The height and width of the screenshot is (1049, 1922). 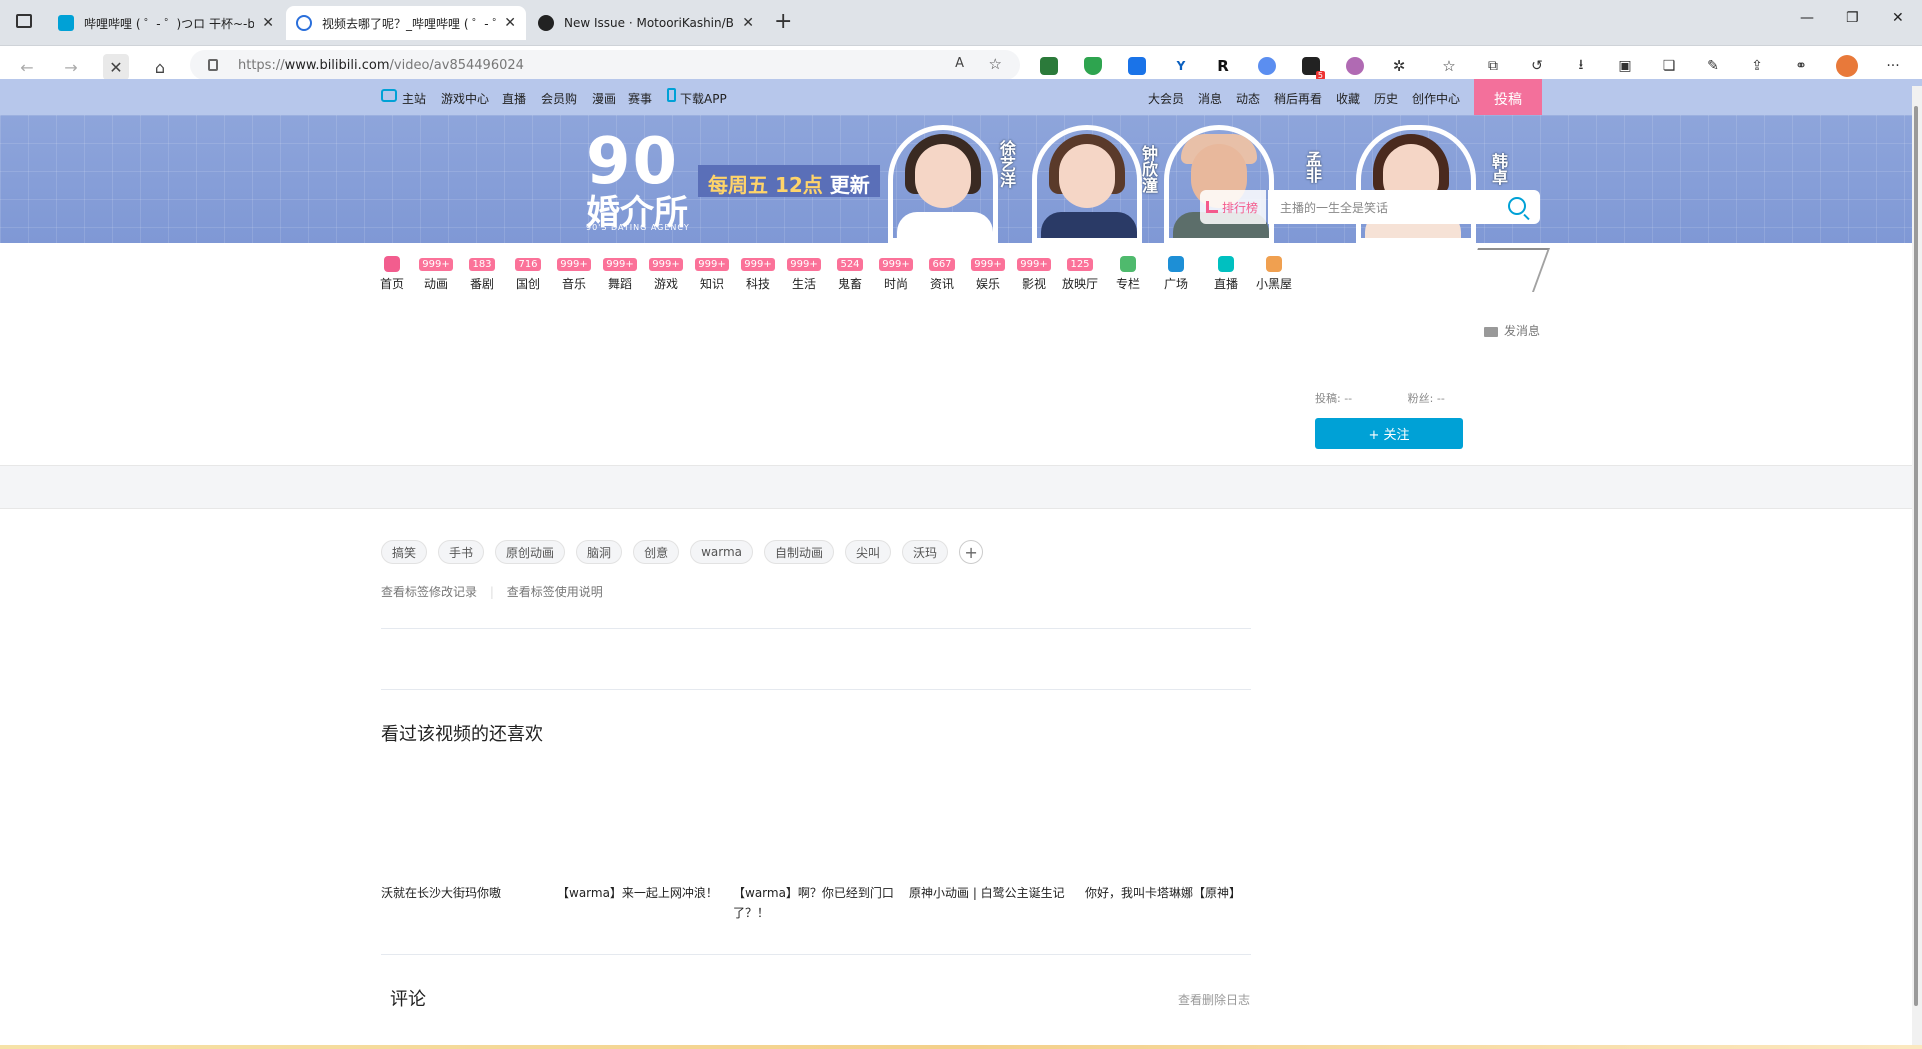 I want to click on nav-live: 直播, so click(x=514, y=98).